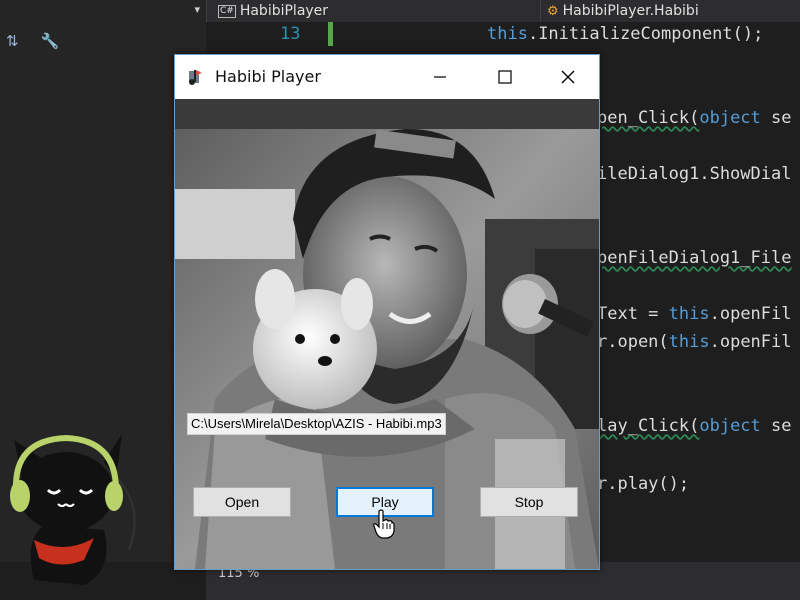 The image size is (800, 600). I want to click on chevron-down-icon: ▾, so click(197, 9).